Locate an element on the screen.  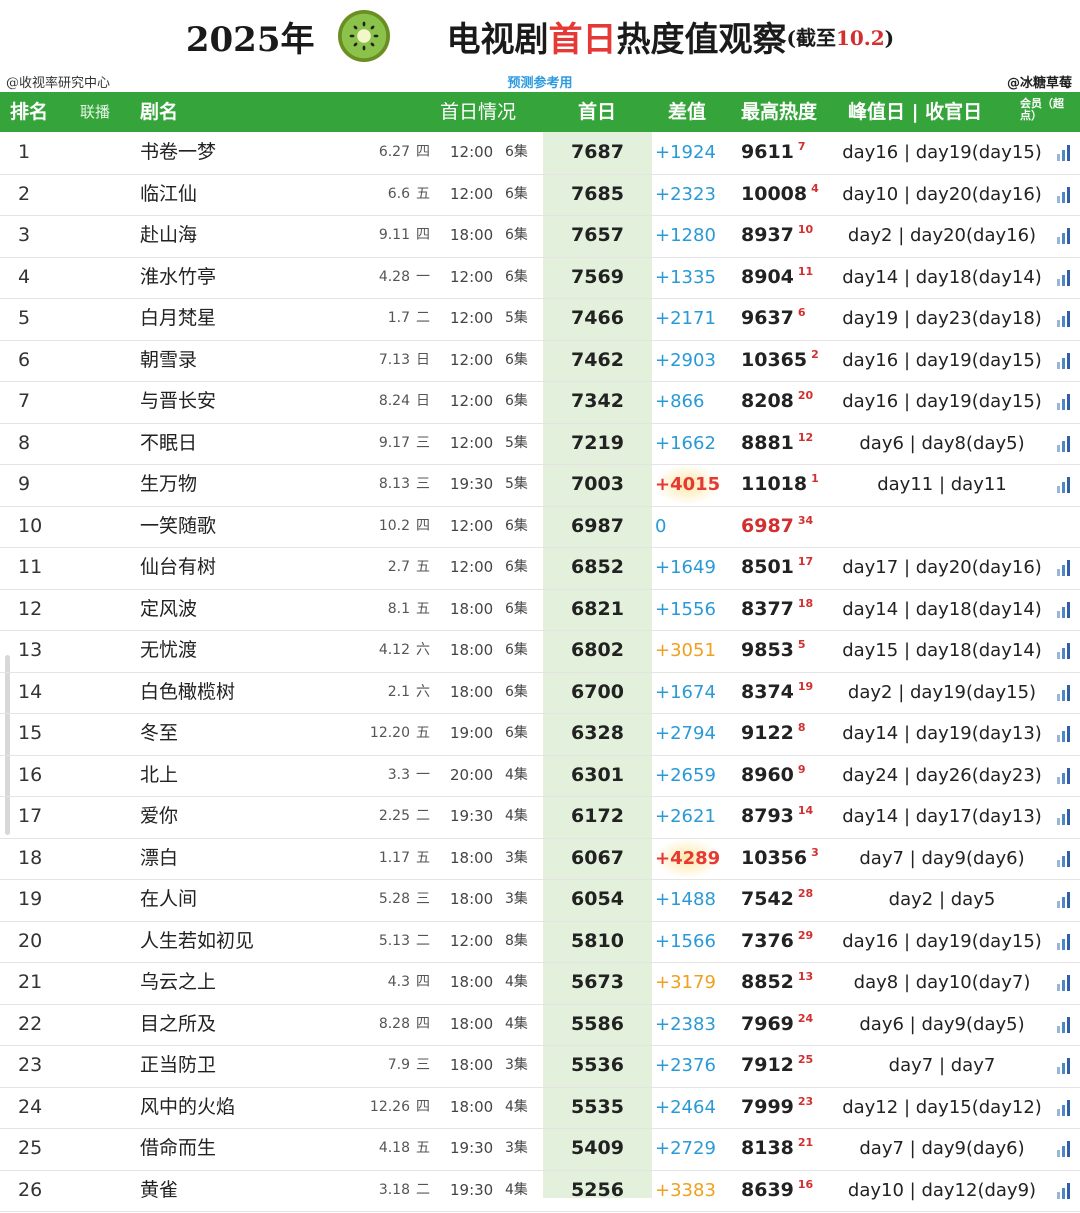
first-day-cell: 5535 is located at coordinates (597, 1106).